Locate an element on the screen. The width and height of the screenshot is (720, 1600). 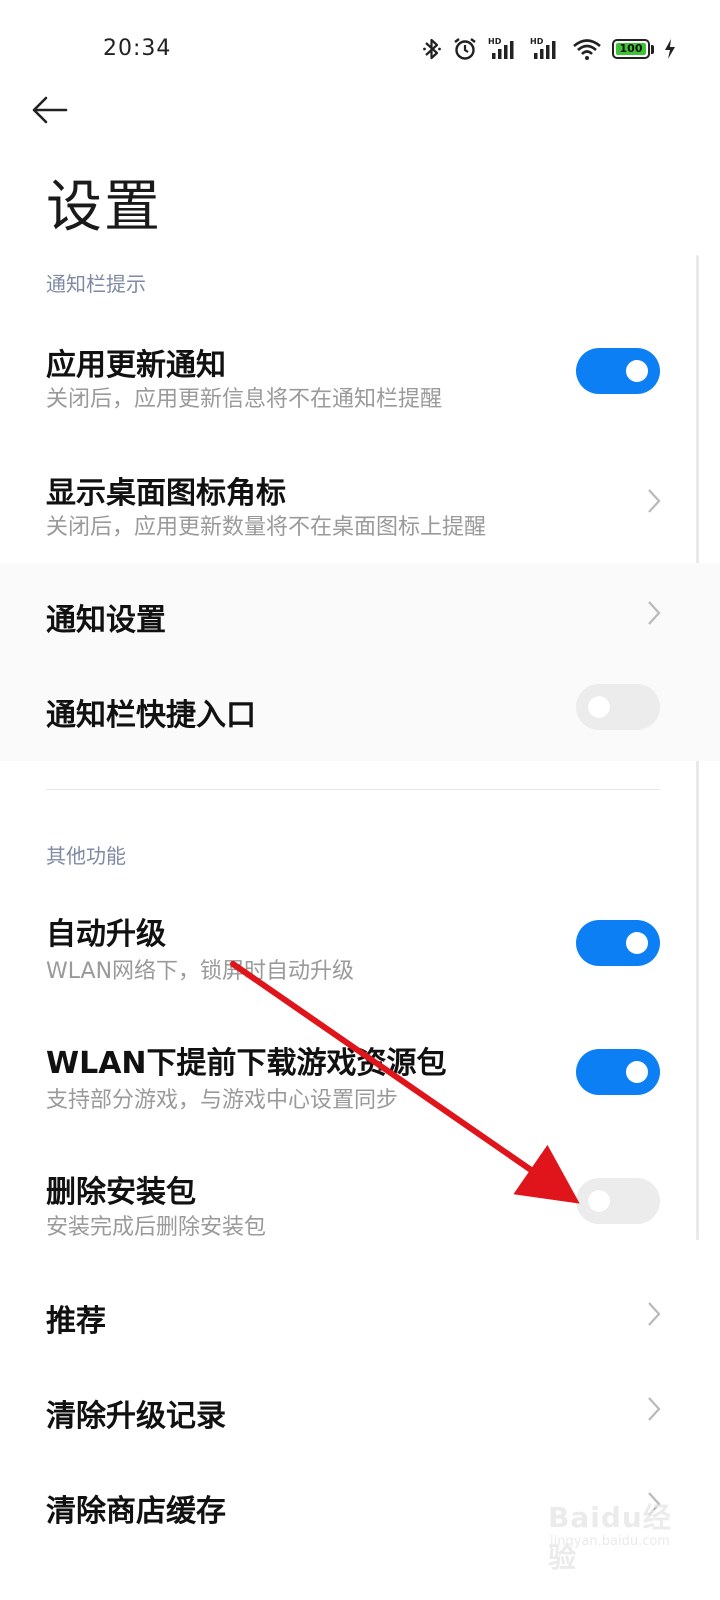
row-notify-settings: 通知设置 is located at coordinates (360, 613).